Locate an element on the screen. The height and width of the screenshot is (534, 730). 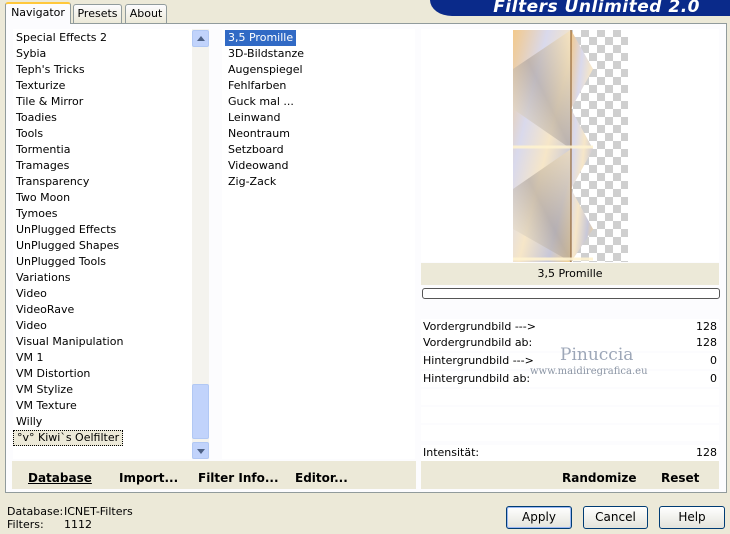
chevron-down-icon is located at coordinates (201, 451).